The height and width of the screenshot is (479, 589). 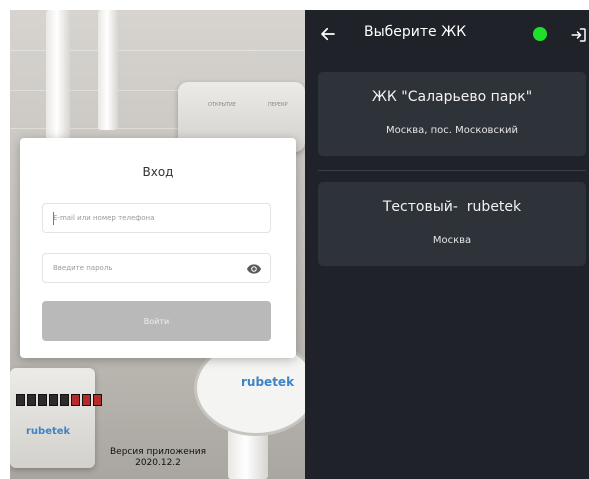 I want to click on app-bar: Выберите ЖК, so click(x=447, y=35).